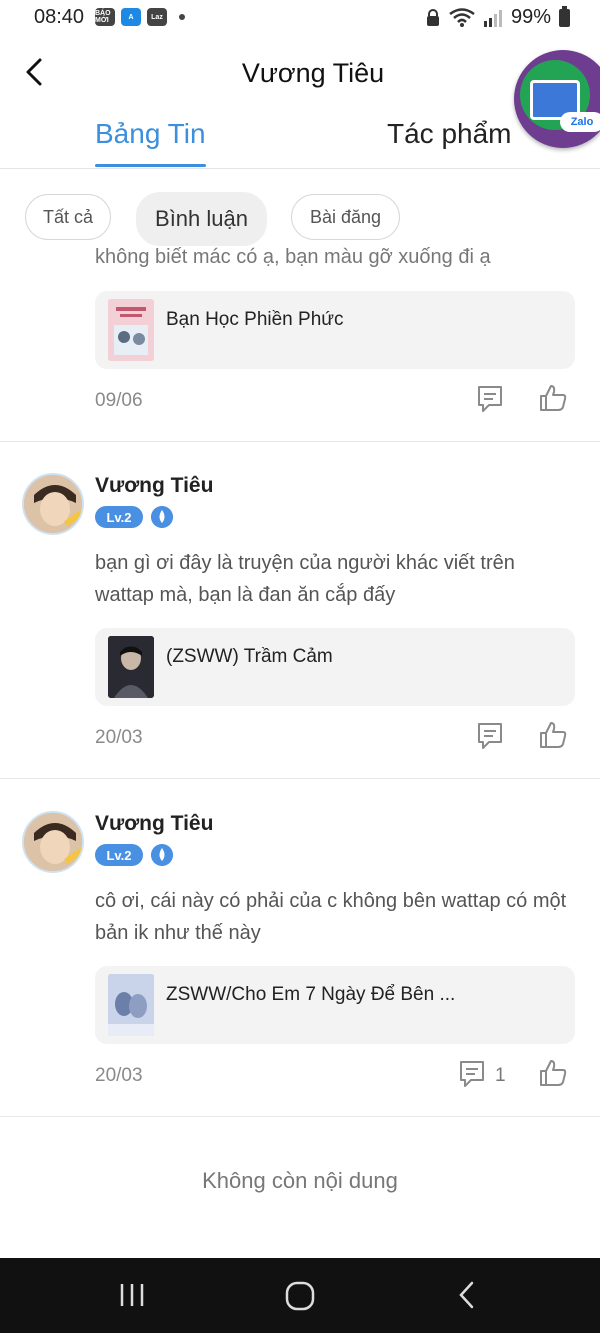  I want to click on story-card: (ZSWW) Trầm Cảm, so click(335, 667).